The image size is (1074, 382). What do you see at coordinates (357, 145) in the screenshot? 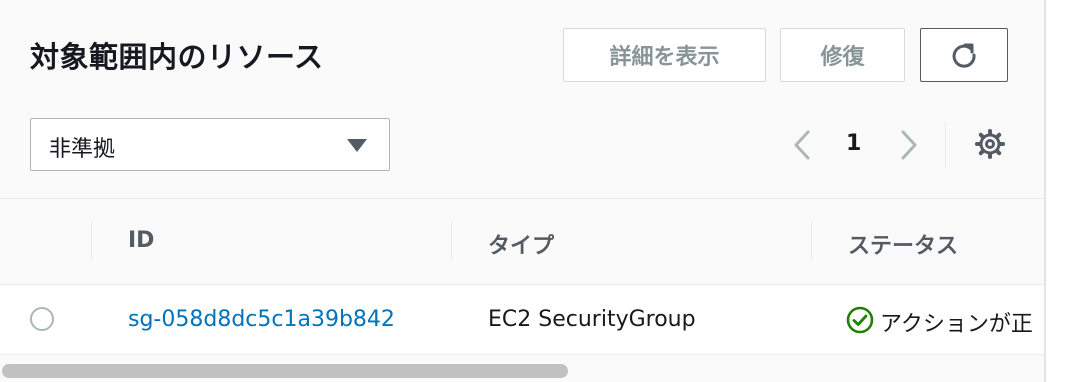
I see `caret-down-icon` at bounding box center [357, 145].